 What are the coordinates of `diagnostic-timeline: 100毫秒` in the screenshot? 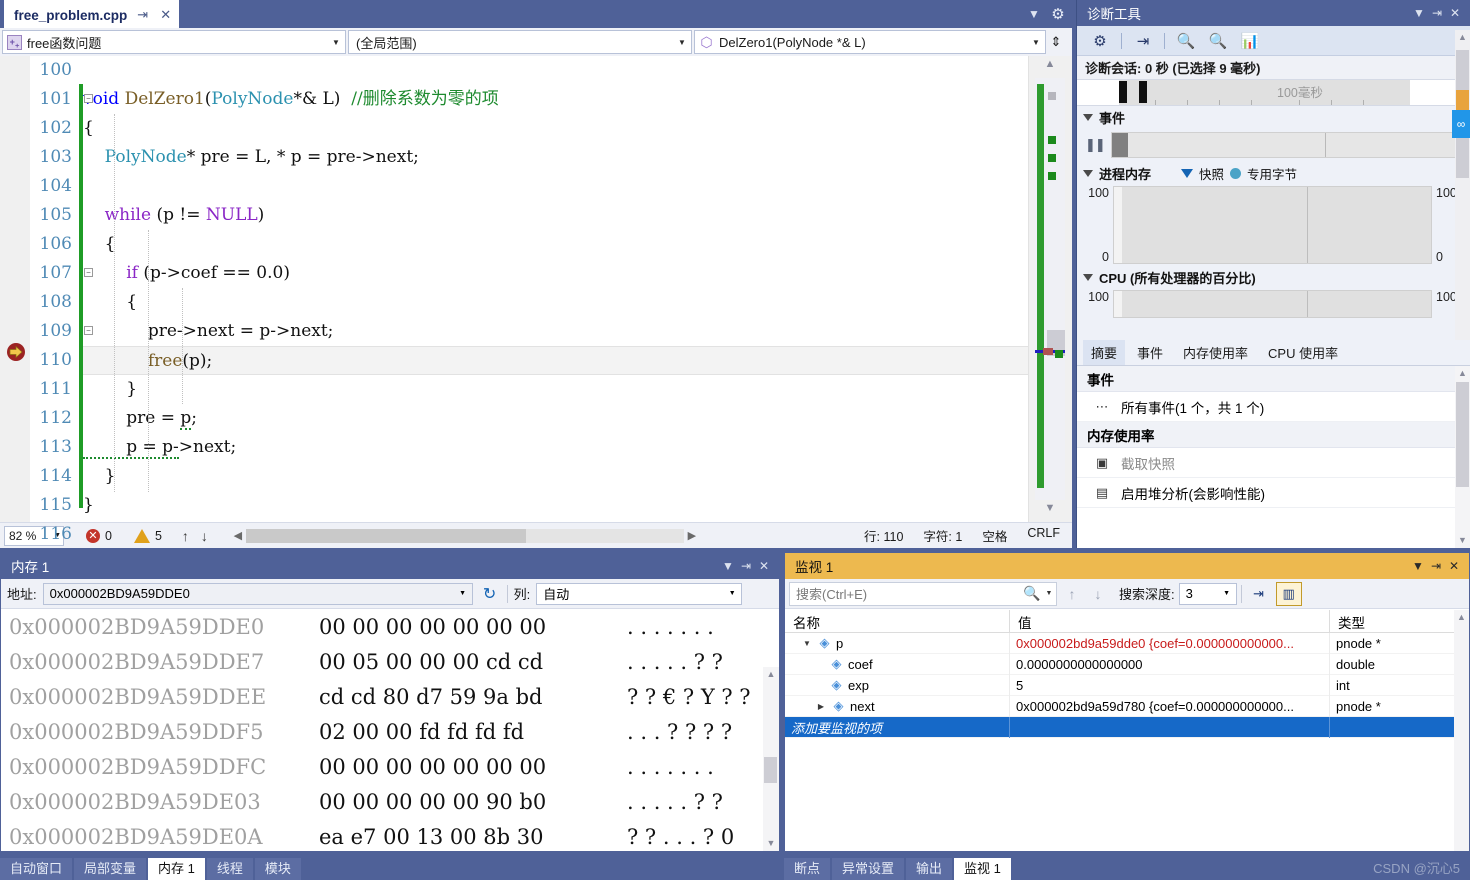 It's located at (1273, 93).